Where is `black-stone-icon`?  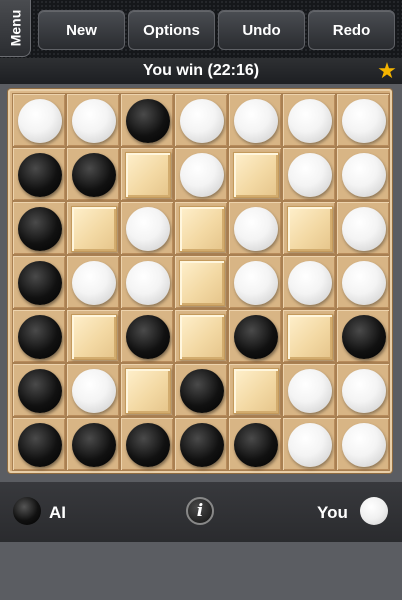
black-stone-icon is located at coordinates (27, 511).